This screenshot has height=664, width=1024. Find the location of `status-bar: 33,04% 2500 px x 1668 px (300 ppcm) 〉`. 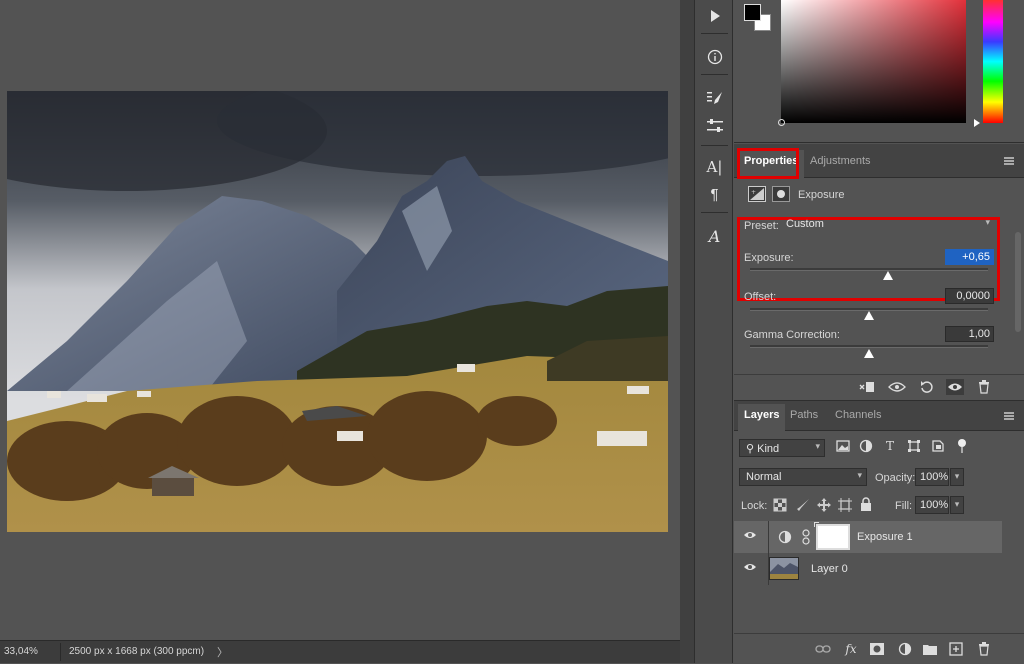

status-bar: 33,04% 2500 px x 1668 px (300 ppcm) 〉 is located at coordinates (340, 651).